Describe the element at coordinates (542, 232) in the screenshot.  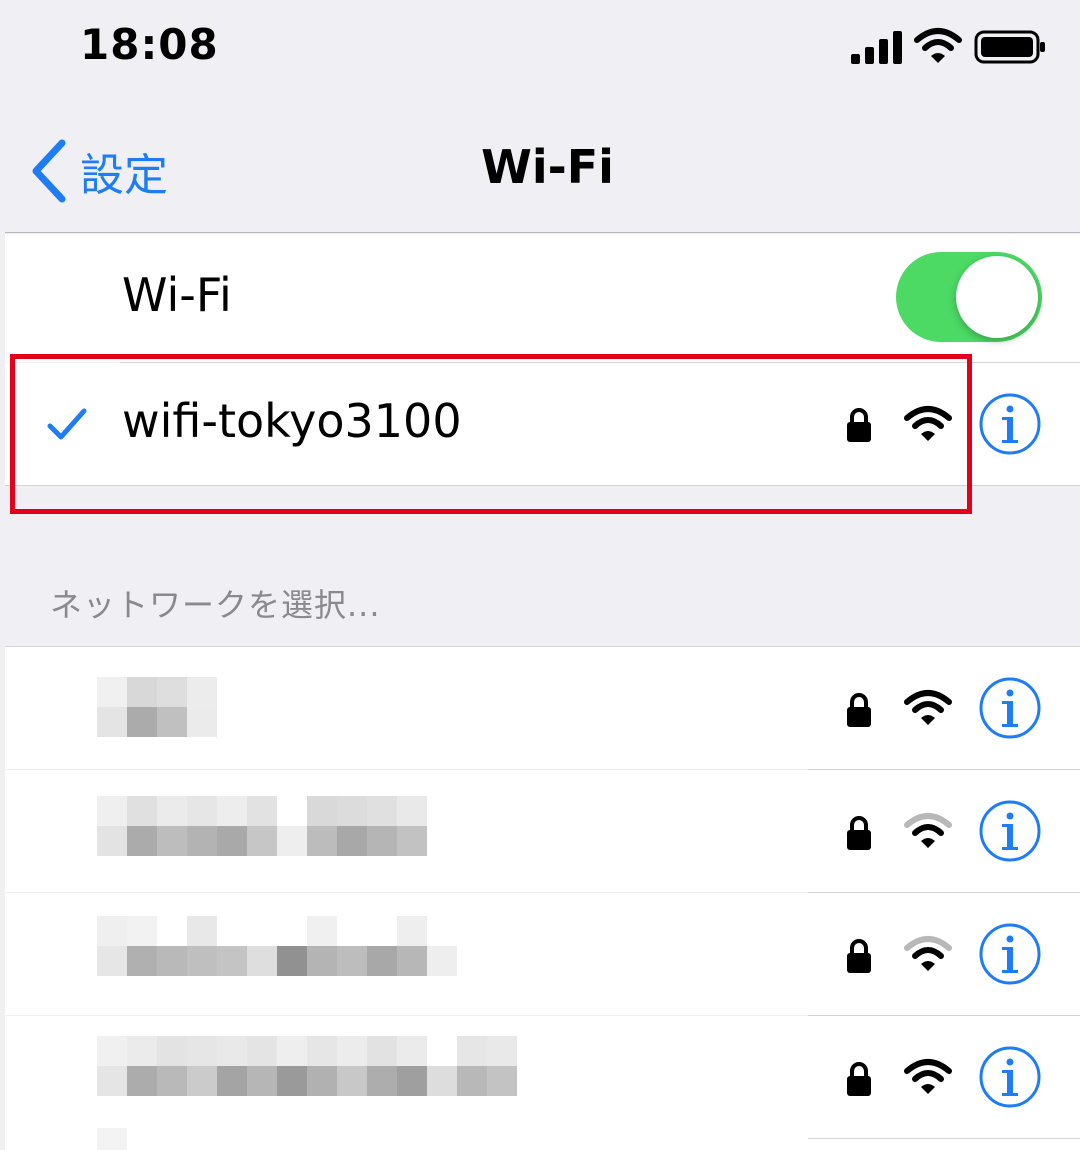
I see `nav-divider` at that location.